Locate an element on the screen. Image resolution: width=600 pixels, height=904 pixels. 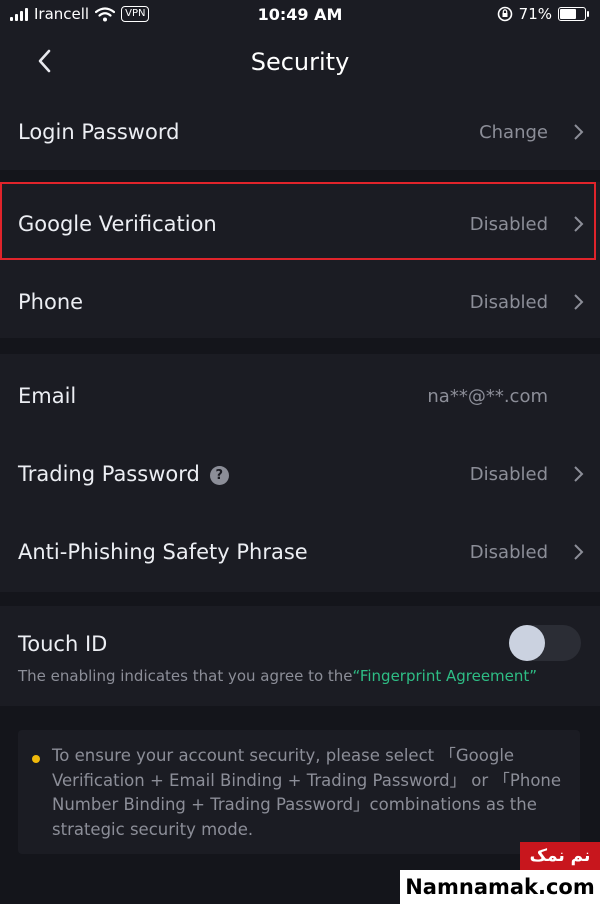
toggle-knob is located at coordinates (527, 643).